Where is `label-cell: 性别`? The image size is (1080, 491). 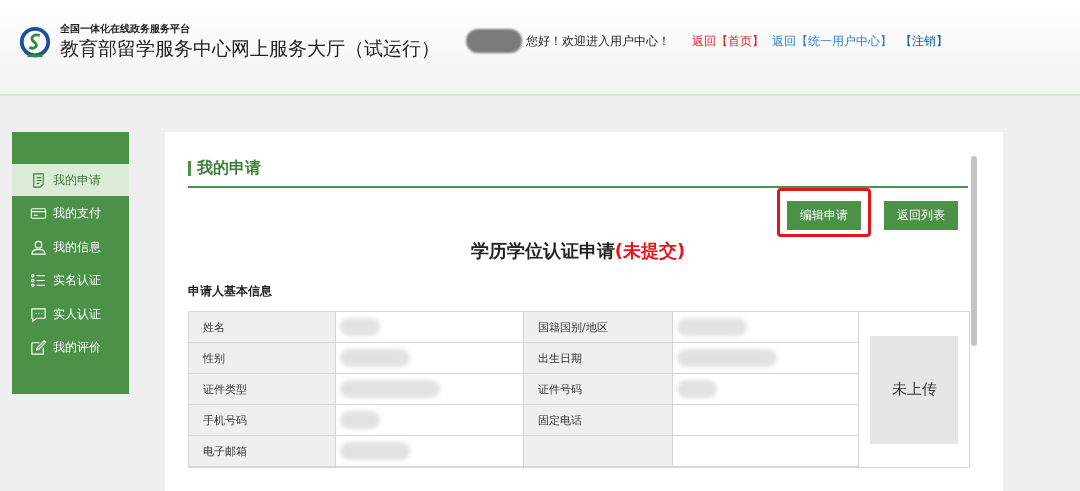
label-cell: 性别 is located at coordinates (262, 358).